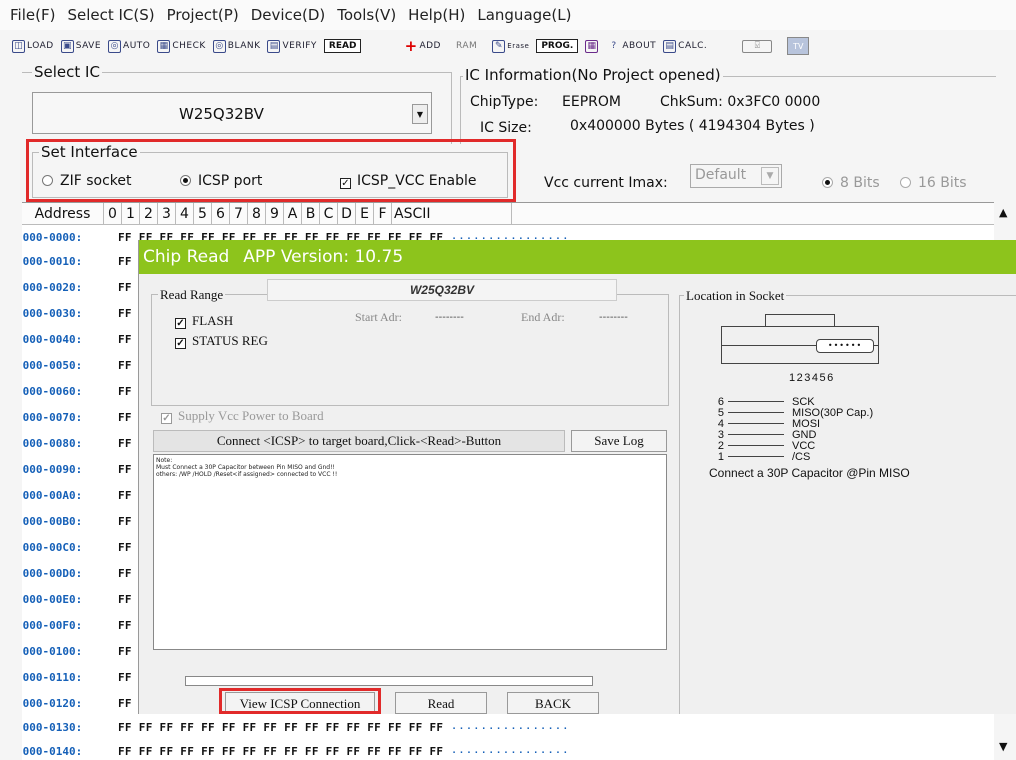  Describe the element at coordinates (499, 46) in the screenshot. I see `eraser-icon: ✎` at that location.